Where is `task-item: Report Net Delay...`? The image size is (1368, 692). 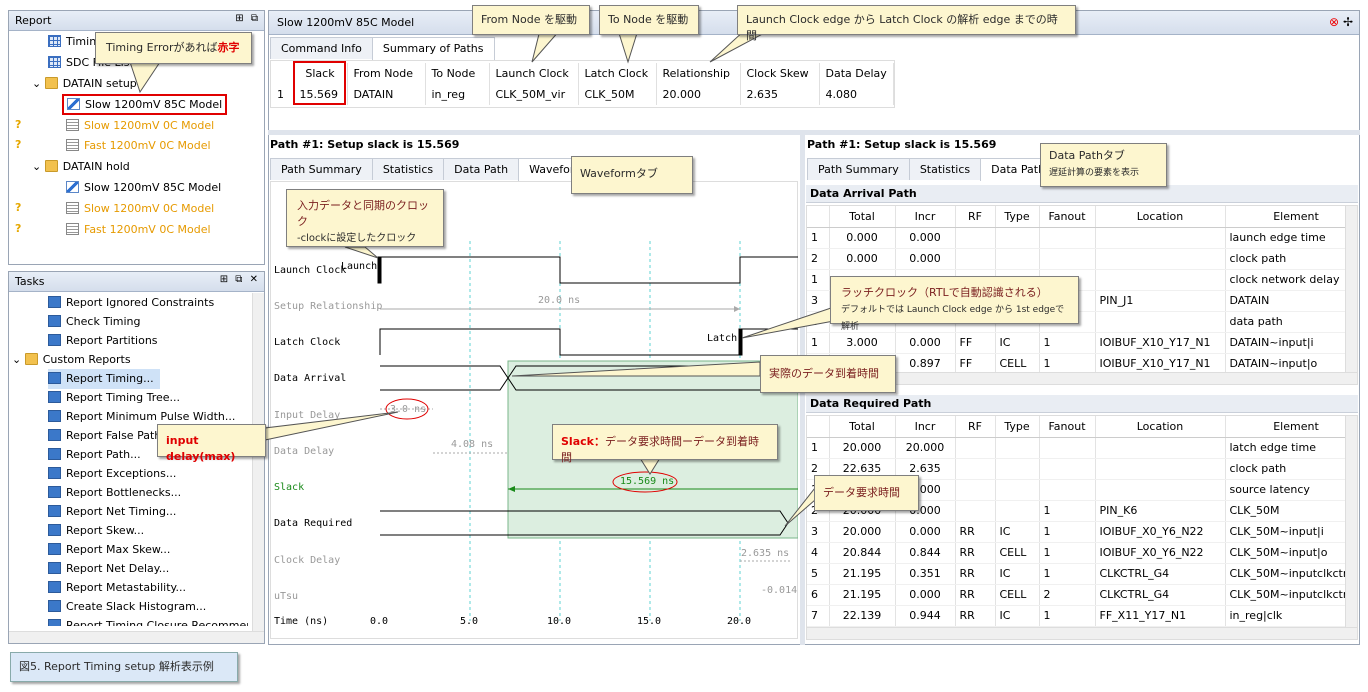 task-item: Report Net Delay... is located at coordinates (108, 569).